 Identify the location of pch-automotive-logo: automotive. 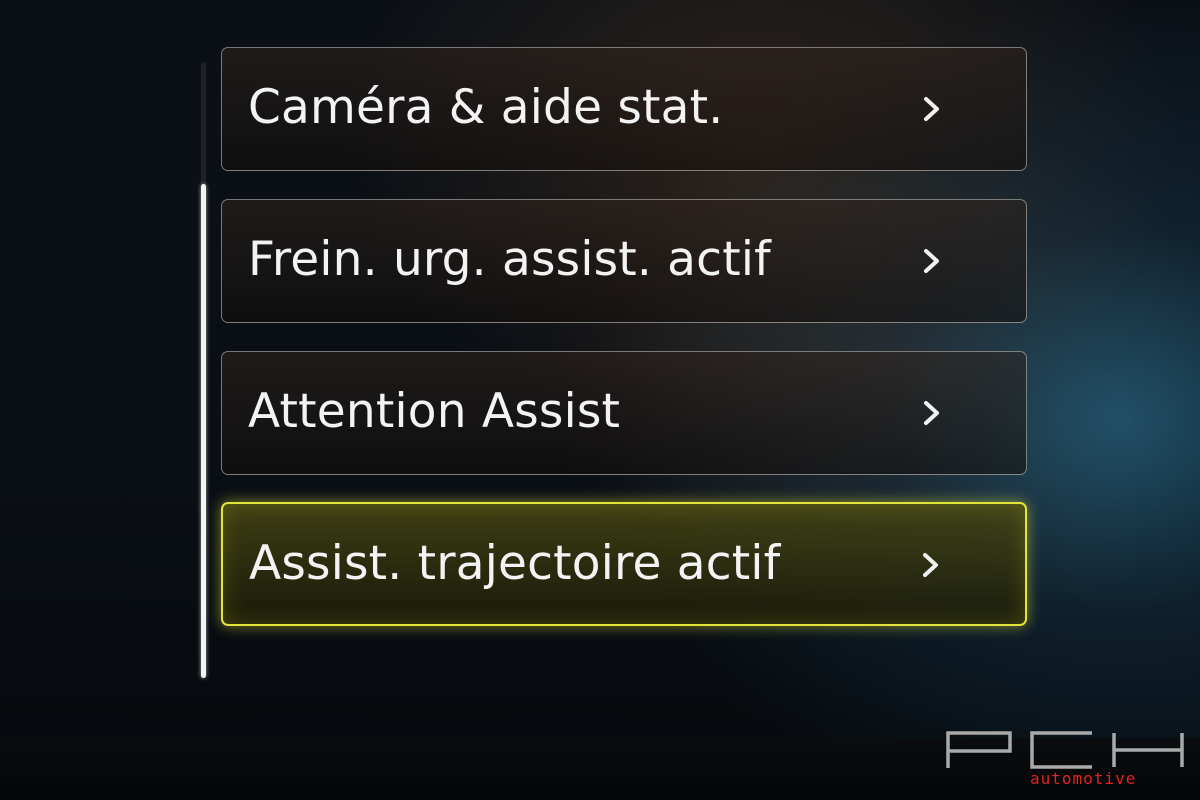
(1067, 761).